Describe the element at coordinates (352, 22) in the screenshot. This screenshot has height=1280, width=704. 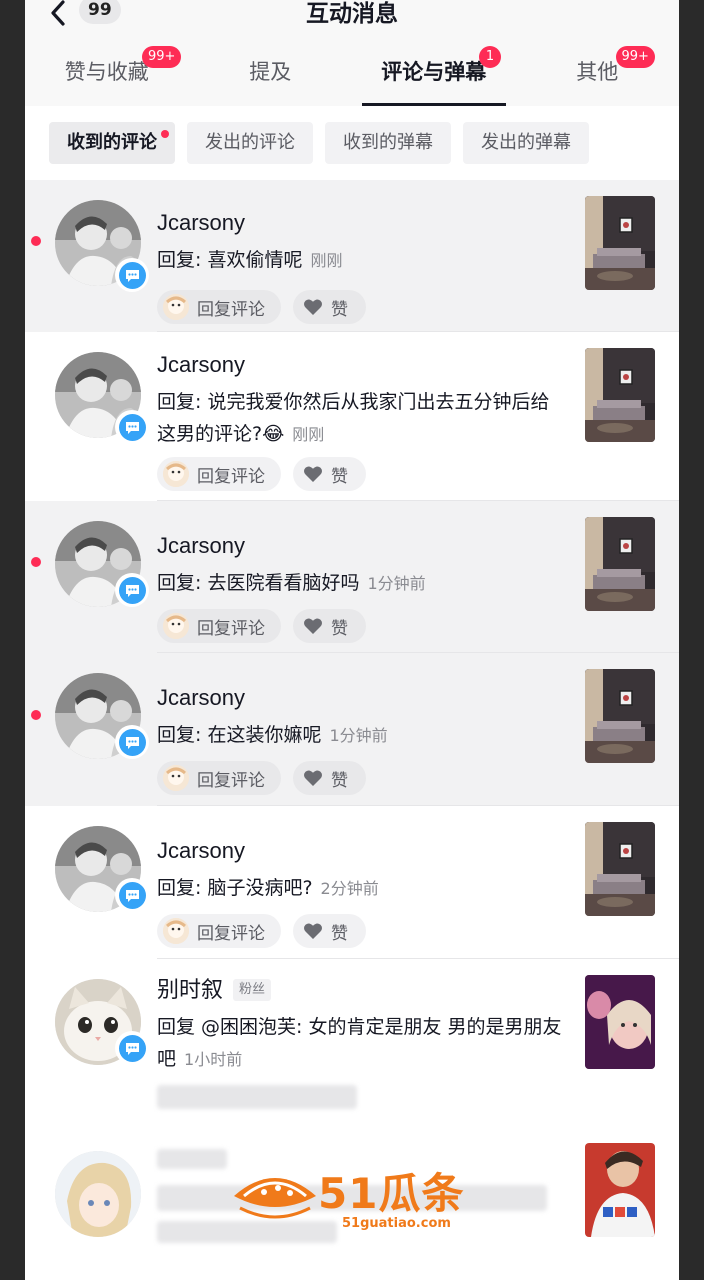
I see `header: 99 互动消息` at that location.